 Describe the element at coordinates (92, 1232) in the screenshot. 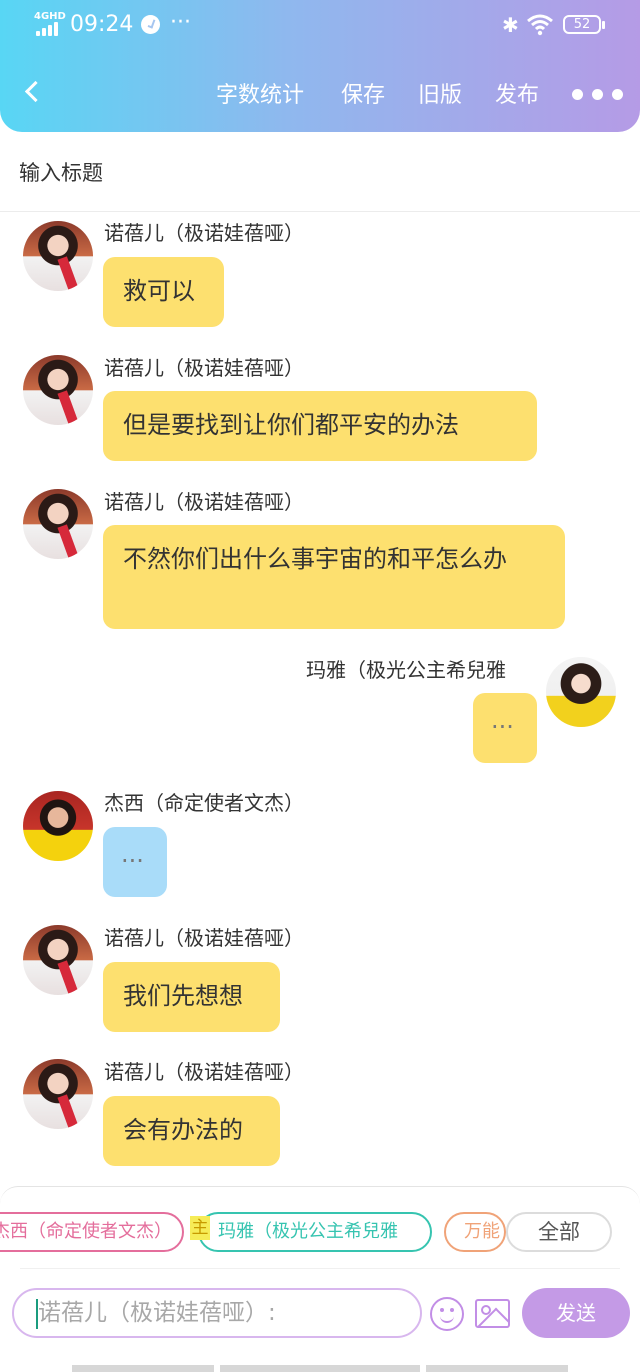

I see `role-chip-jiexi: 杰西（命定使者文杰）` at that location.